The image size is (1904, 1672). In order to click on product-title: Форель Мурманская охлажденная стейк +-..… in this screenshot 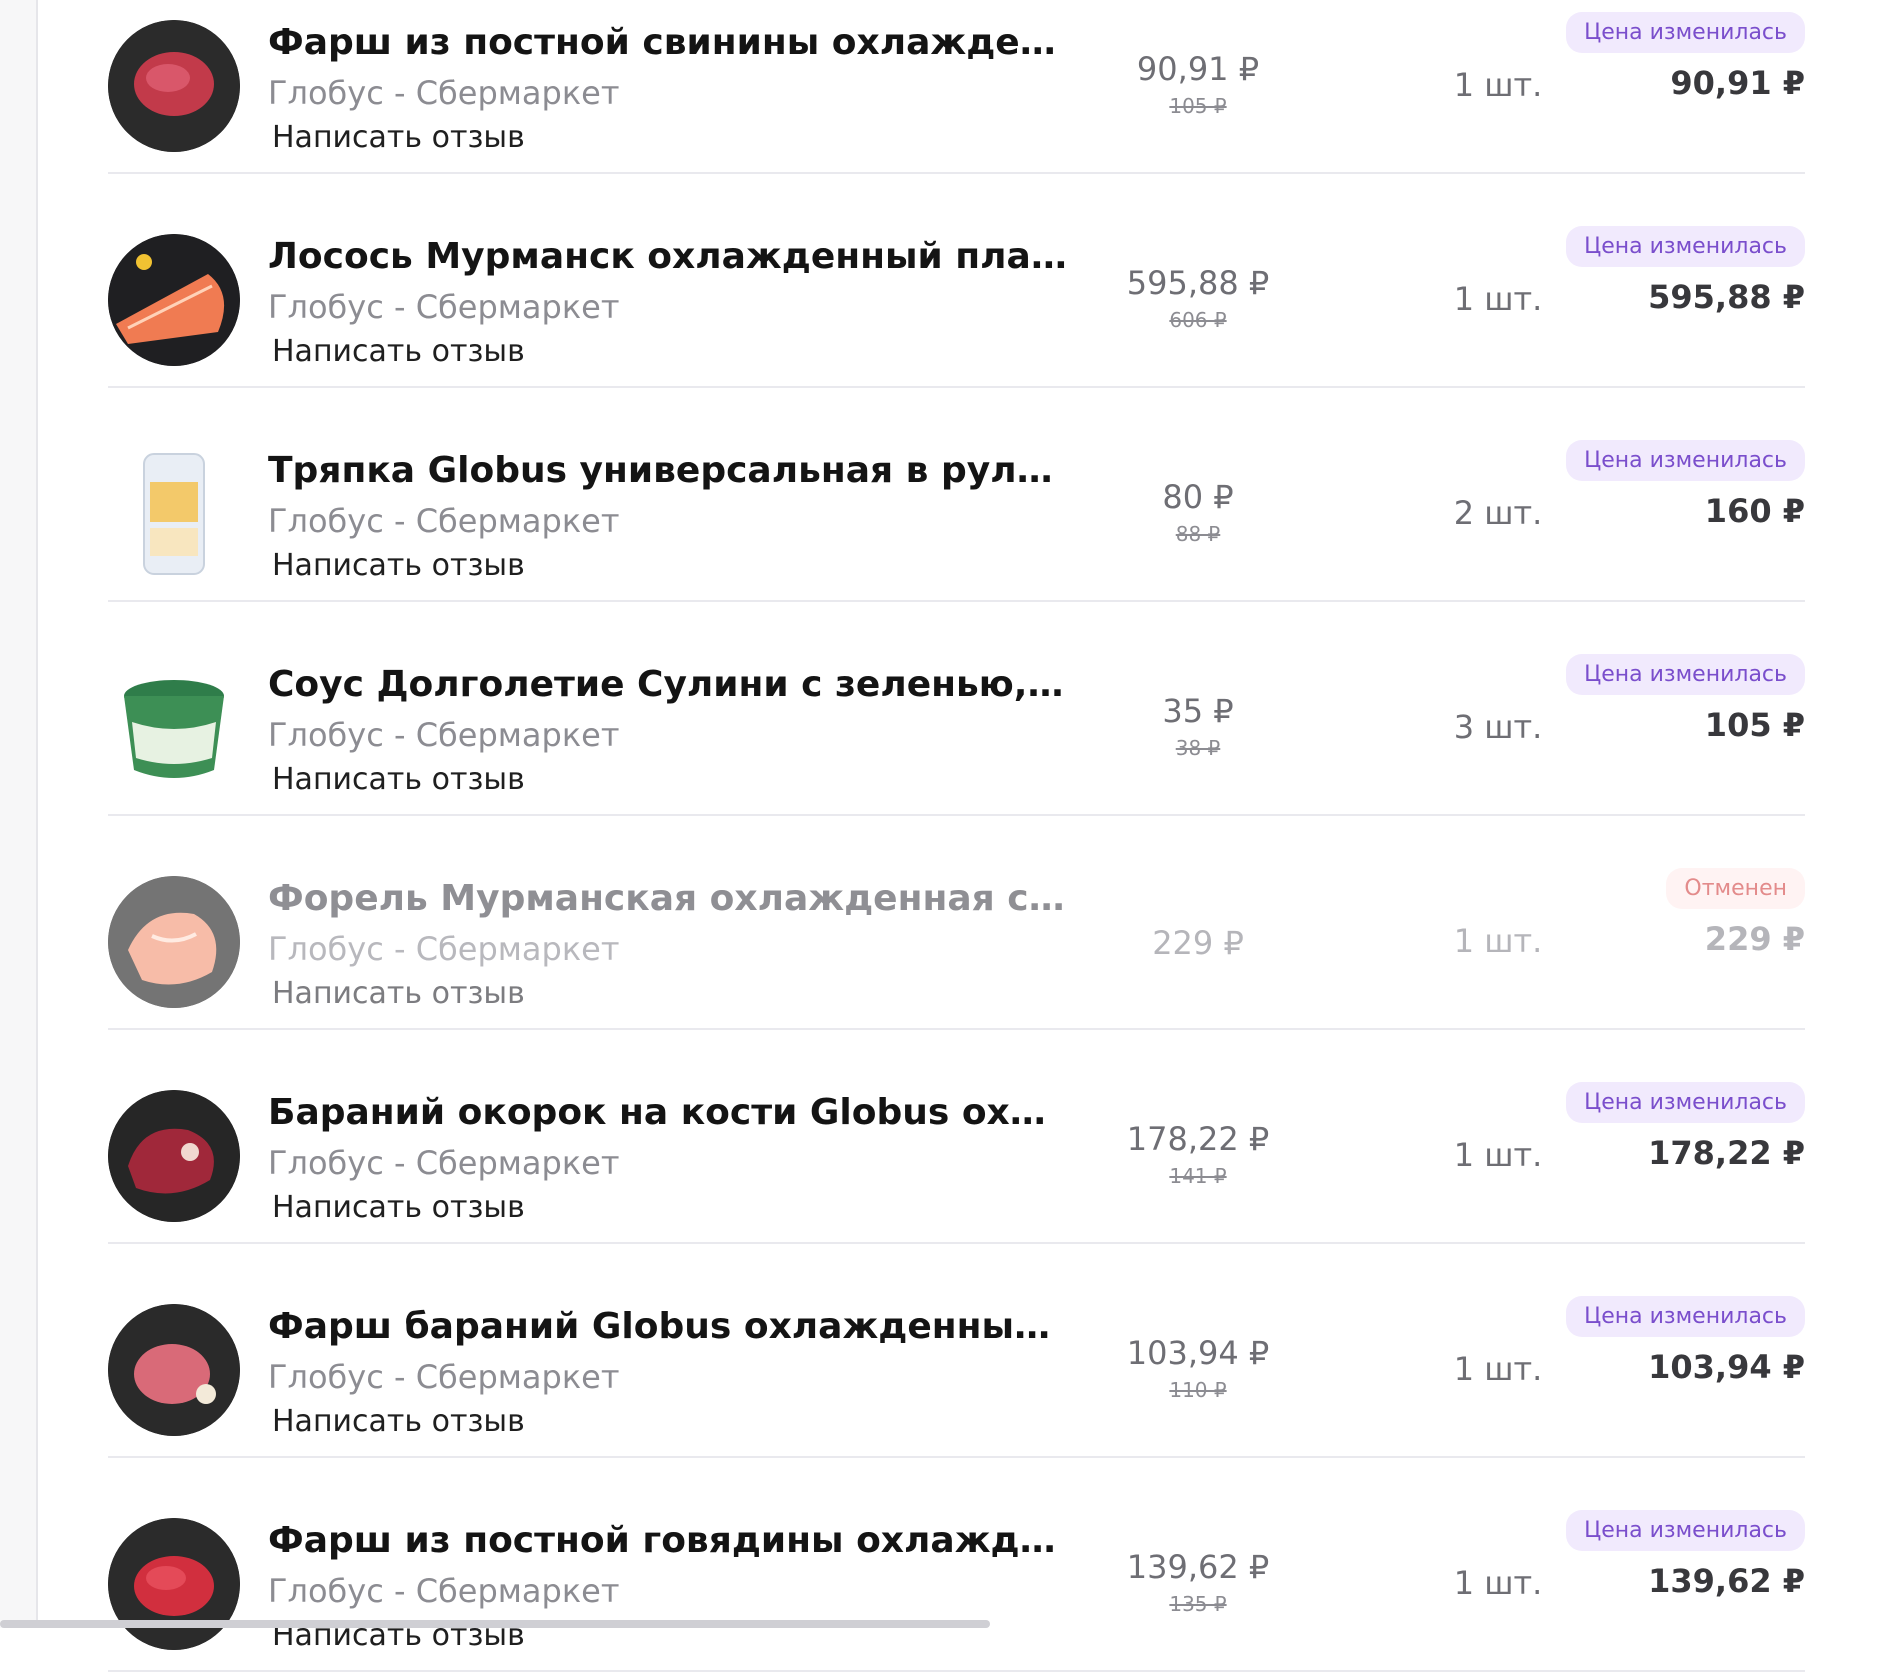, I will do `click(668, 898)`.